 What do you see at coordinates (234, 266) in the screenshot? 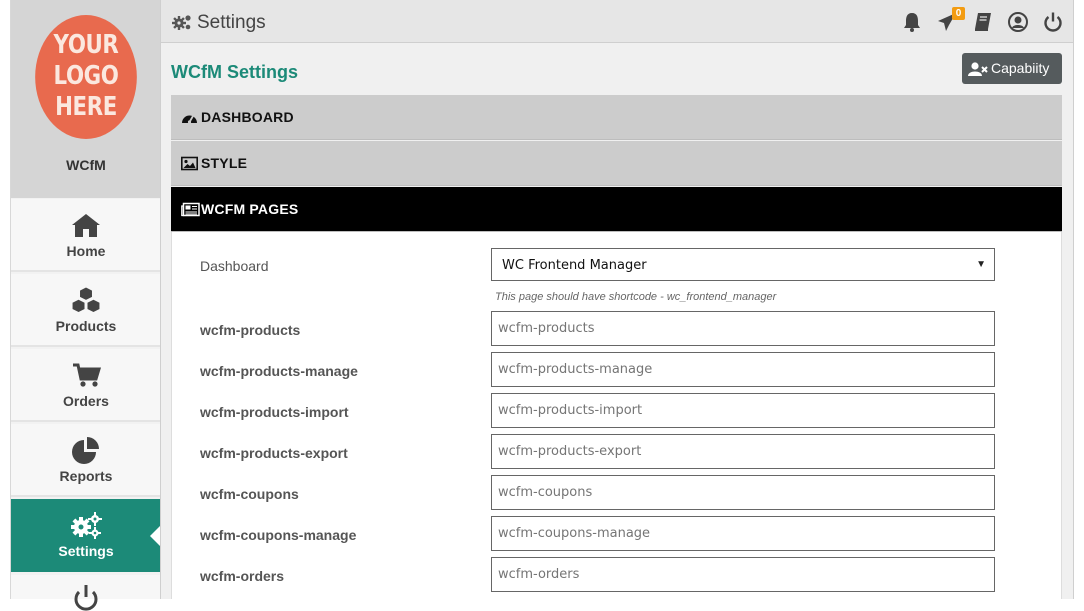
I see `dashboard-field-label: Dashboard` at bounding box center [234, 266].